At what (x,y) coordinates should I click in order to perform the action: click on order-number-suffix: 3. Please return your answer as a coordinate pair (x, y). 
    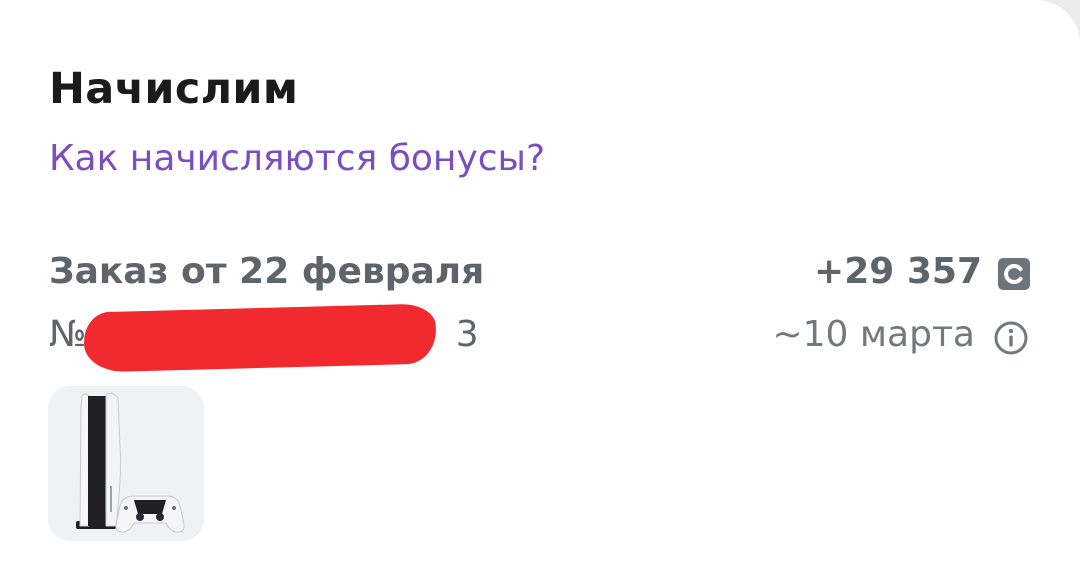
    Looking at the image, I should click on (467, 334).